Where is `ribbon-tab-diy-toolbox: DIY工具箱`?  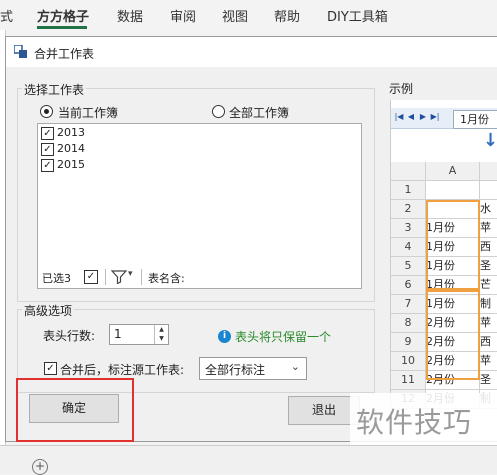 ribbon-tab-diy-toolbox: DIY工具箱 is located at coordinates (357, 15).